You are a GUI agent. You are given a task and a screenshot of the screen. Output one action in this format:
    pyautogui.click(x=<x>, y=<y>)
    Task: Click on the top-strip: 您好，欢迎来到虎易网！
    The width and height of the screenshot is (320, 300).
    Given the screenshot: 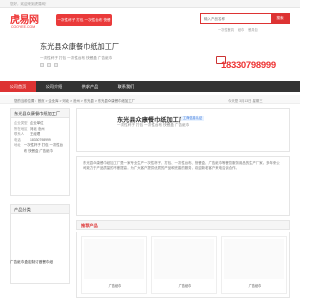 What is the action you would take?
    pyautogui.click(x=150, y=4)
    